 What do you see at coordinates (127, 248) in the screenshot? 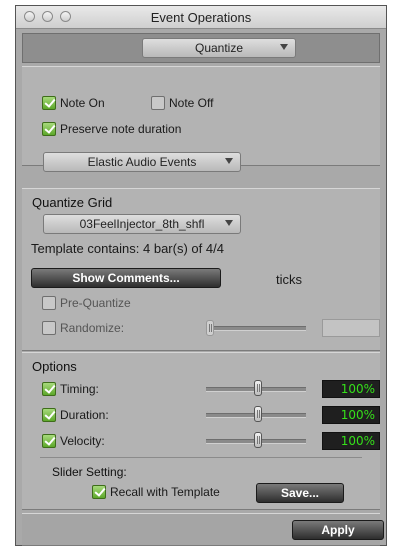
I see `template-info-text: Template contains: 4 bar(s) of 4/4` at bounding box center [127, 248].